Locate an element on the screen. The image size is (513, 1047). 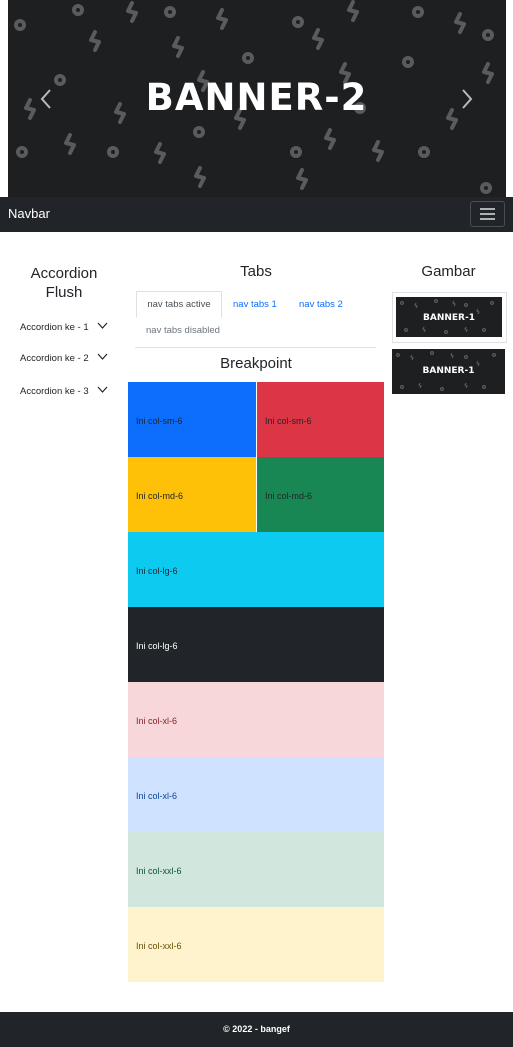
gallery-image-1-frame: BANNER-1 is located at coordinates (449, 317).